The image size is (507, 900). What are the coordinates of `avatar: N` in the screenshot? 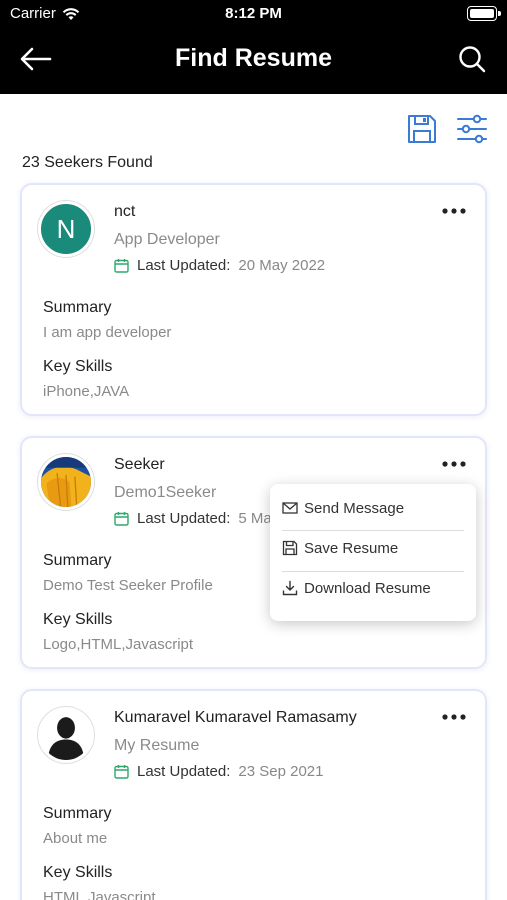 It's located at (66, 229).